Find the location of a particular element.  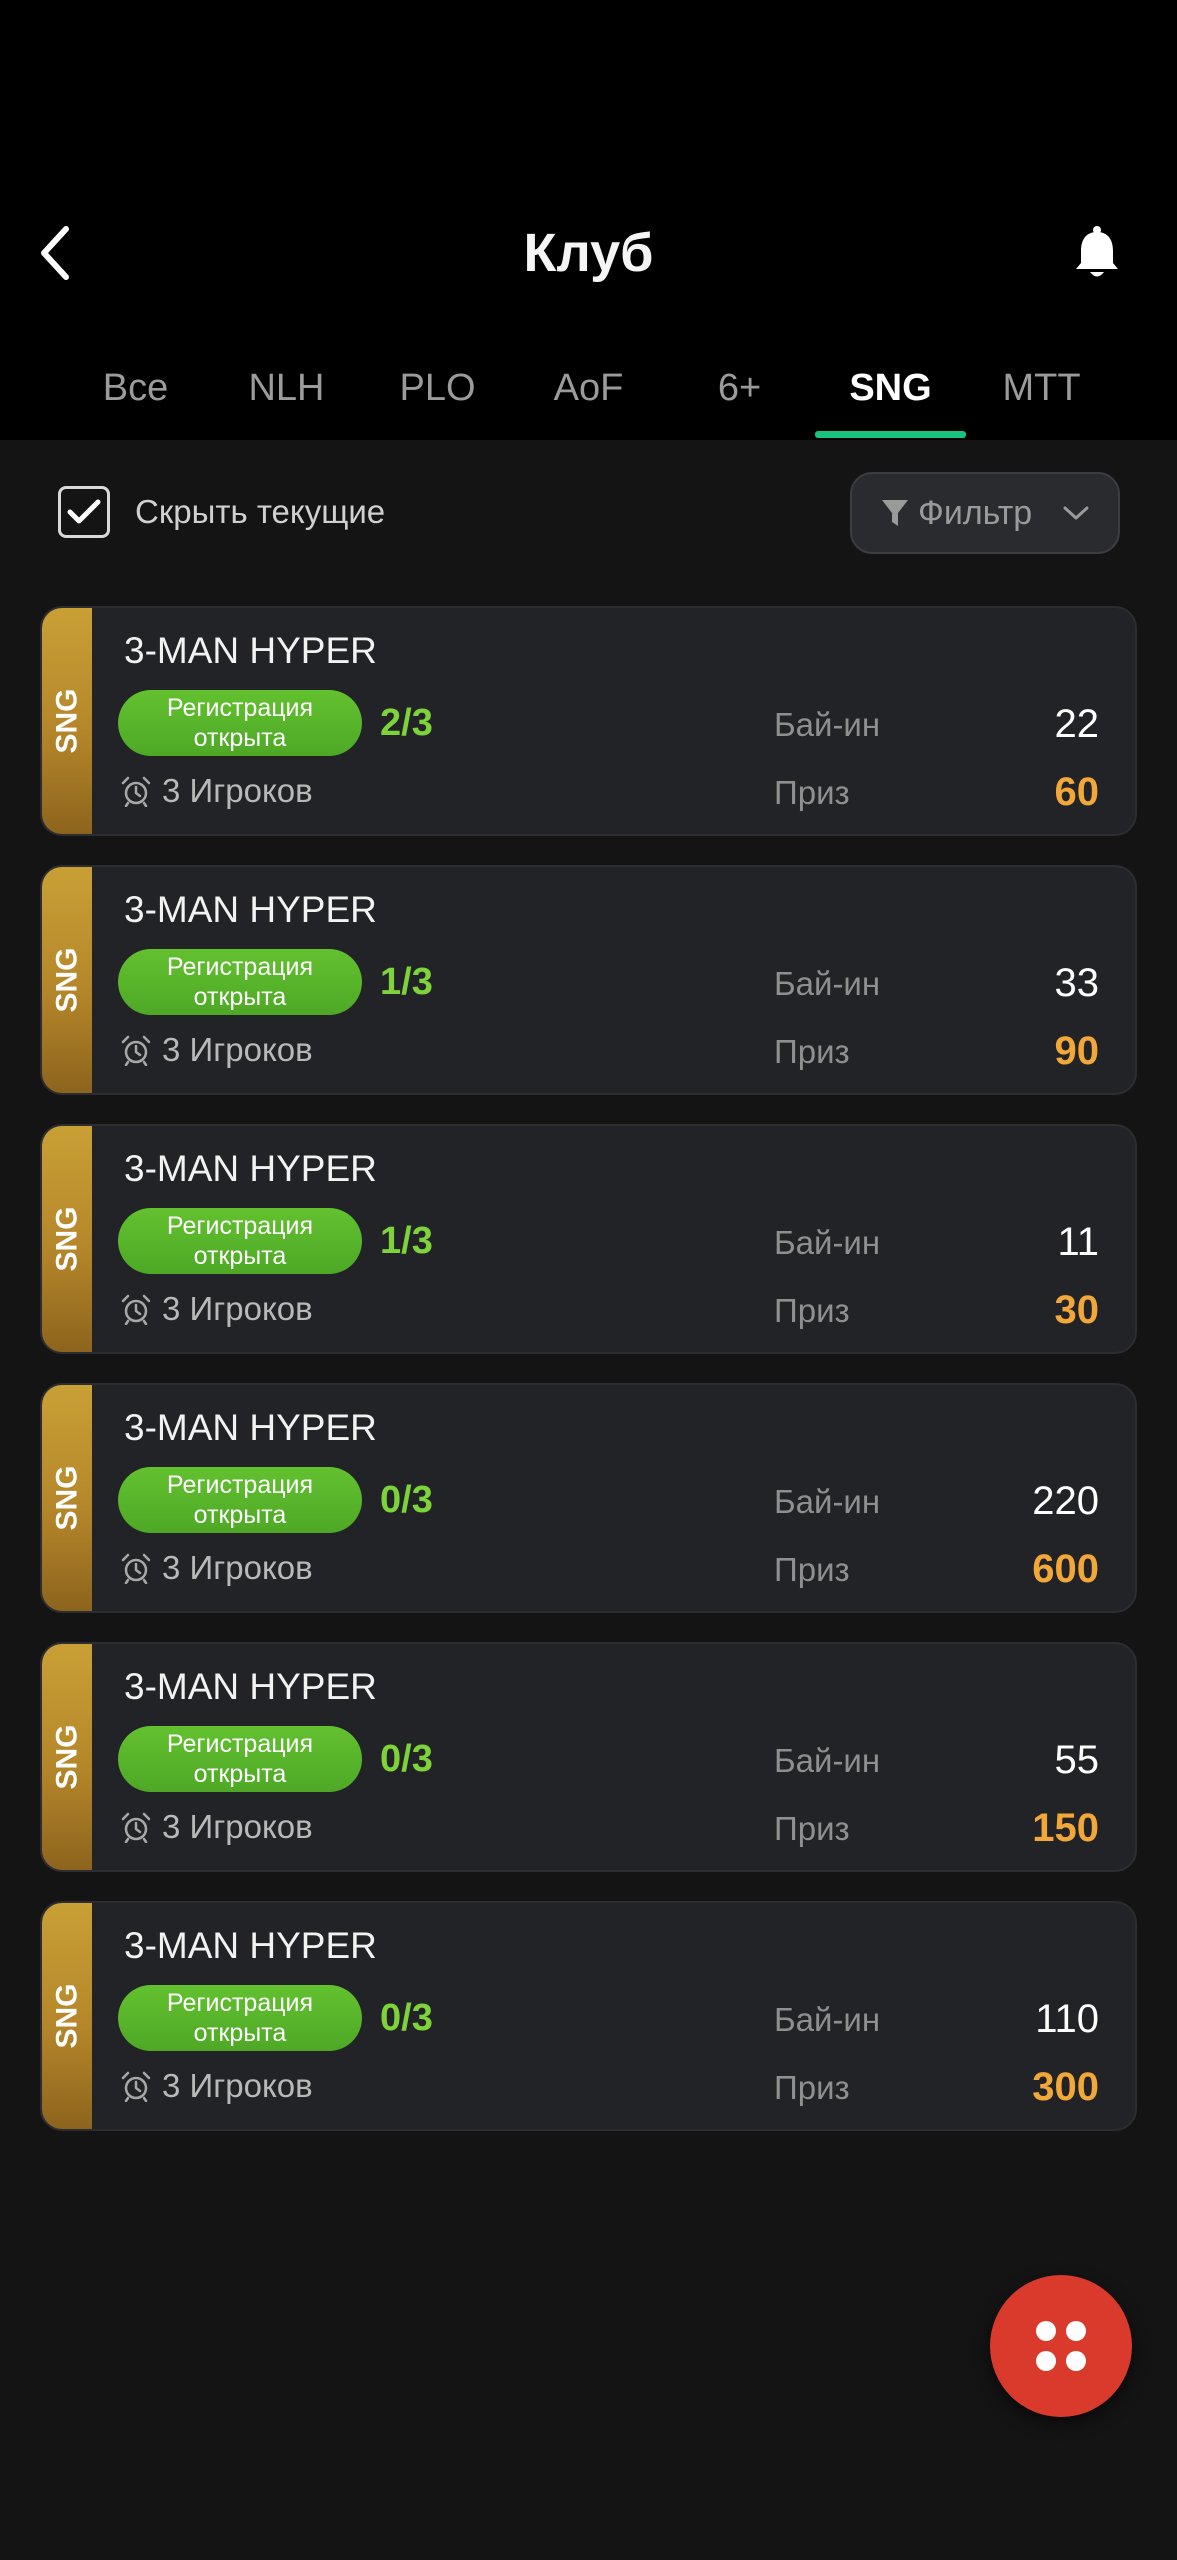

filter-dropdown: Фильтр is located at coordinates (985, 513).